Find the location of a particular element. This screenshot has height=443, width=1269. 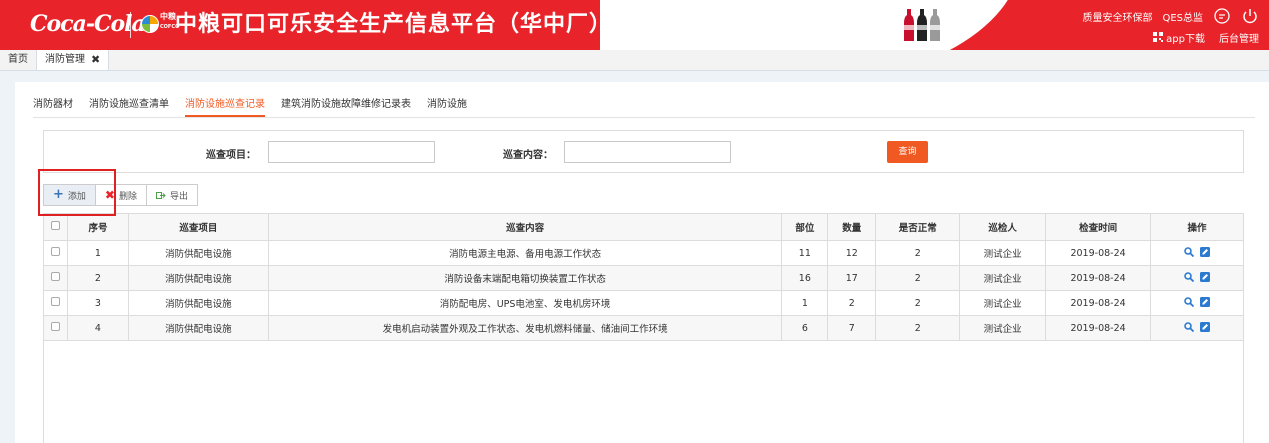

export-button-label: 导出 is located at coordinates (179, 196).